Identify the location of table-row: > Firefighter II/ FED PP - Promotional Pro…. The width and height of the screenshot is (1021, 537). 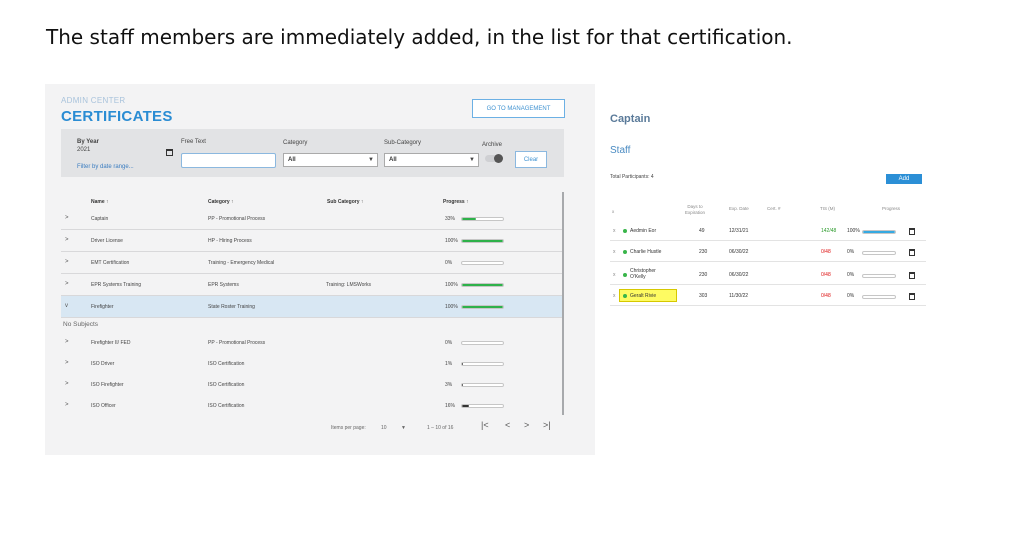
(312, 343).